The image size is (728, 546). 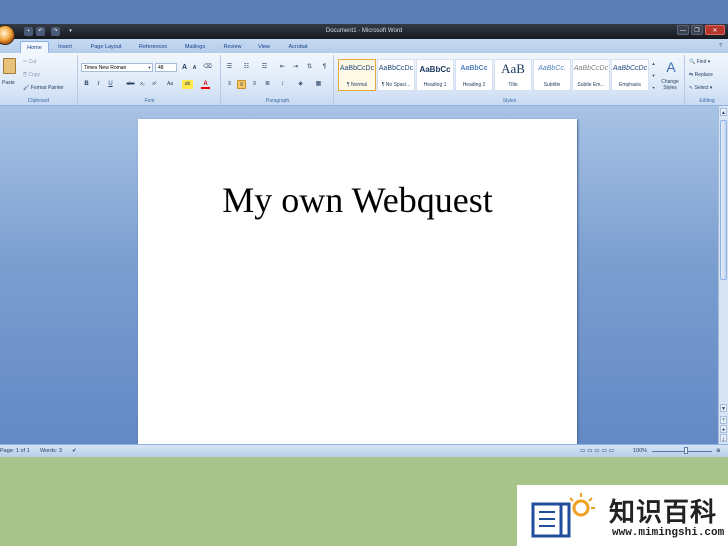 What do you see at coordinates (74, 451) in the screenshot?
I see `proofing-icon: ✔` at bounding box center [74, 451].